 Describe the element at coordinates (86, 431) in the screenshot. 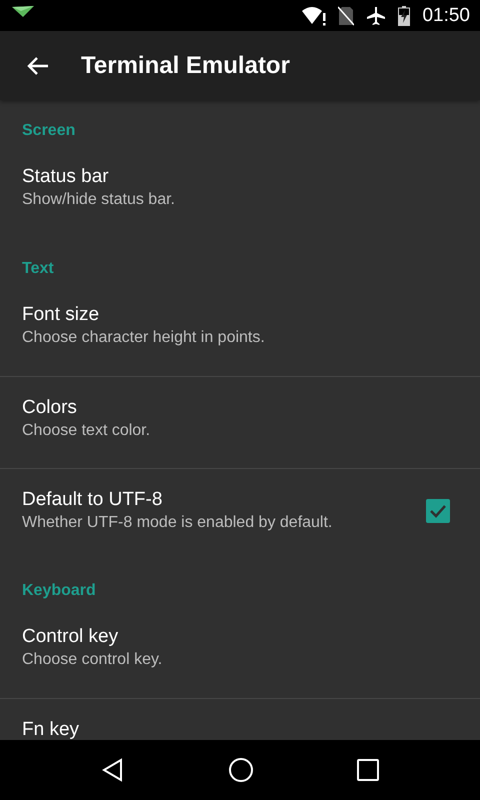

I see `setting-summary: Choose text color.` at that location.